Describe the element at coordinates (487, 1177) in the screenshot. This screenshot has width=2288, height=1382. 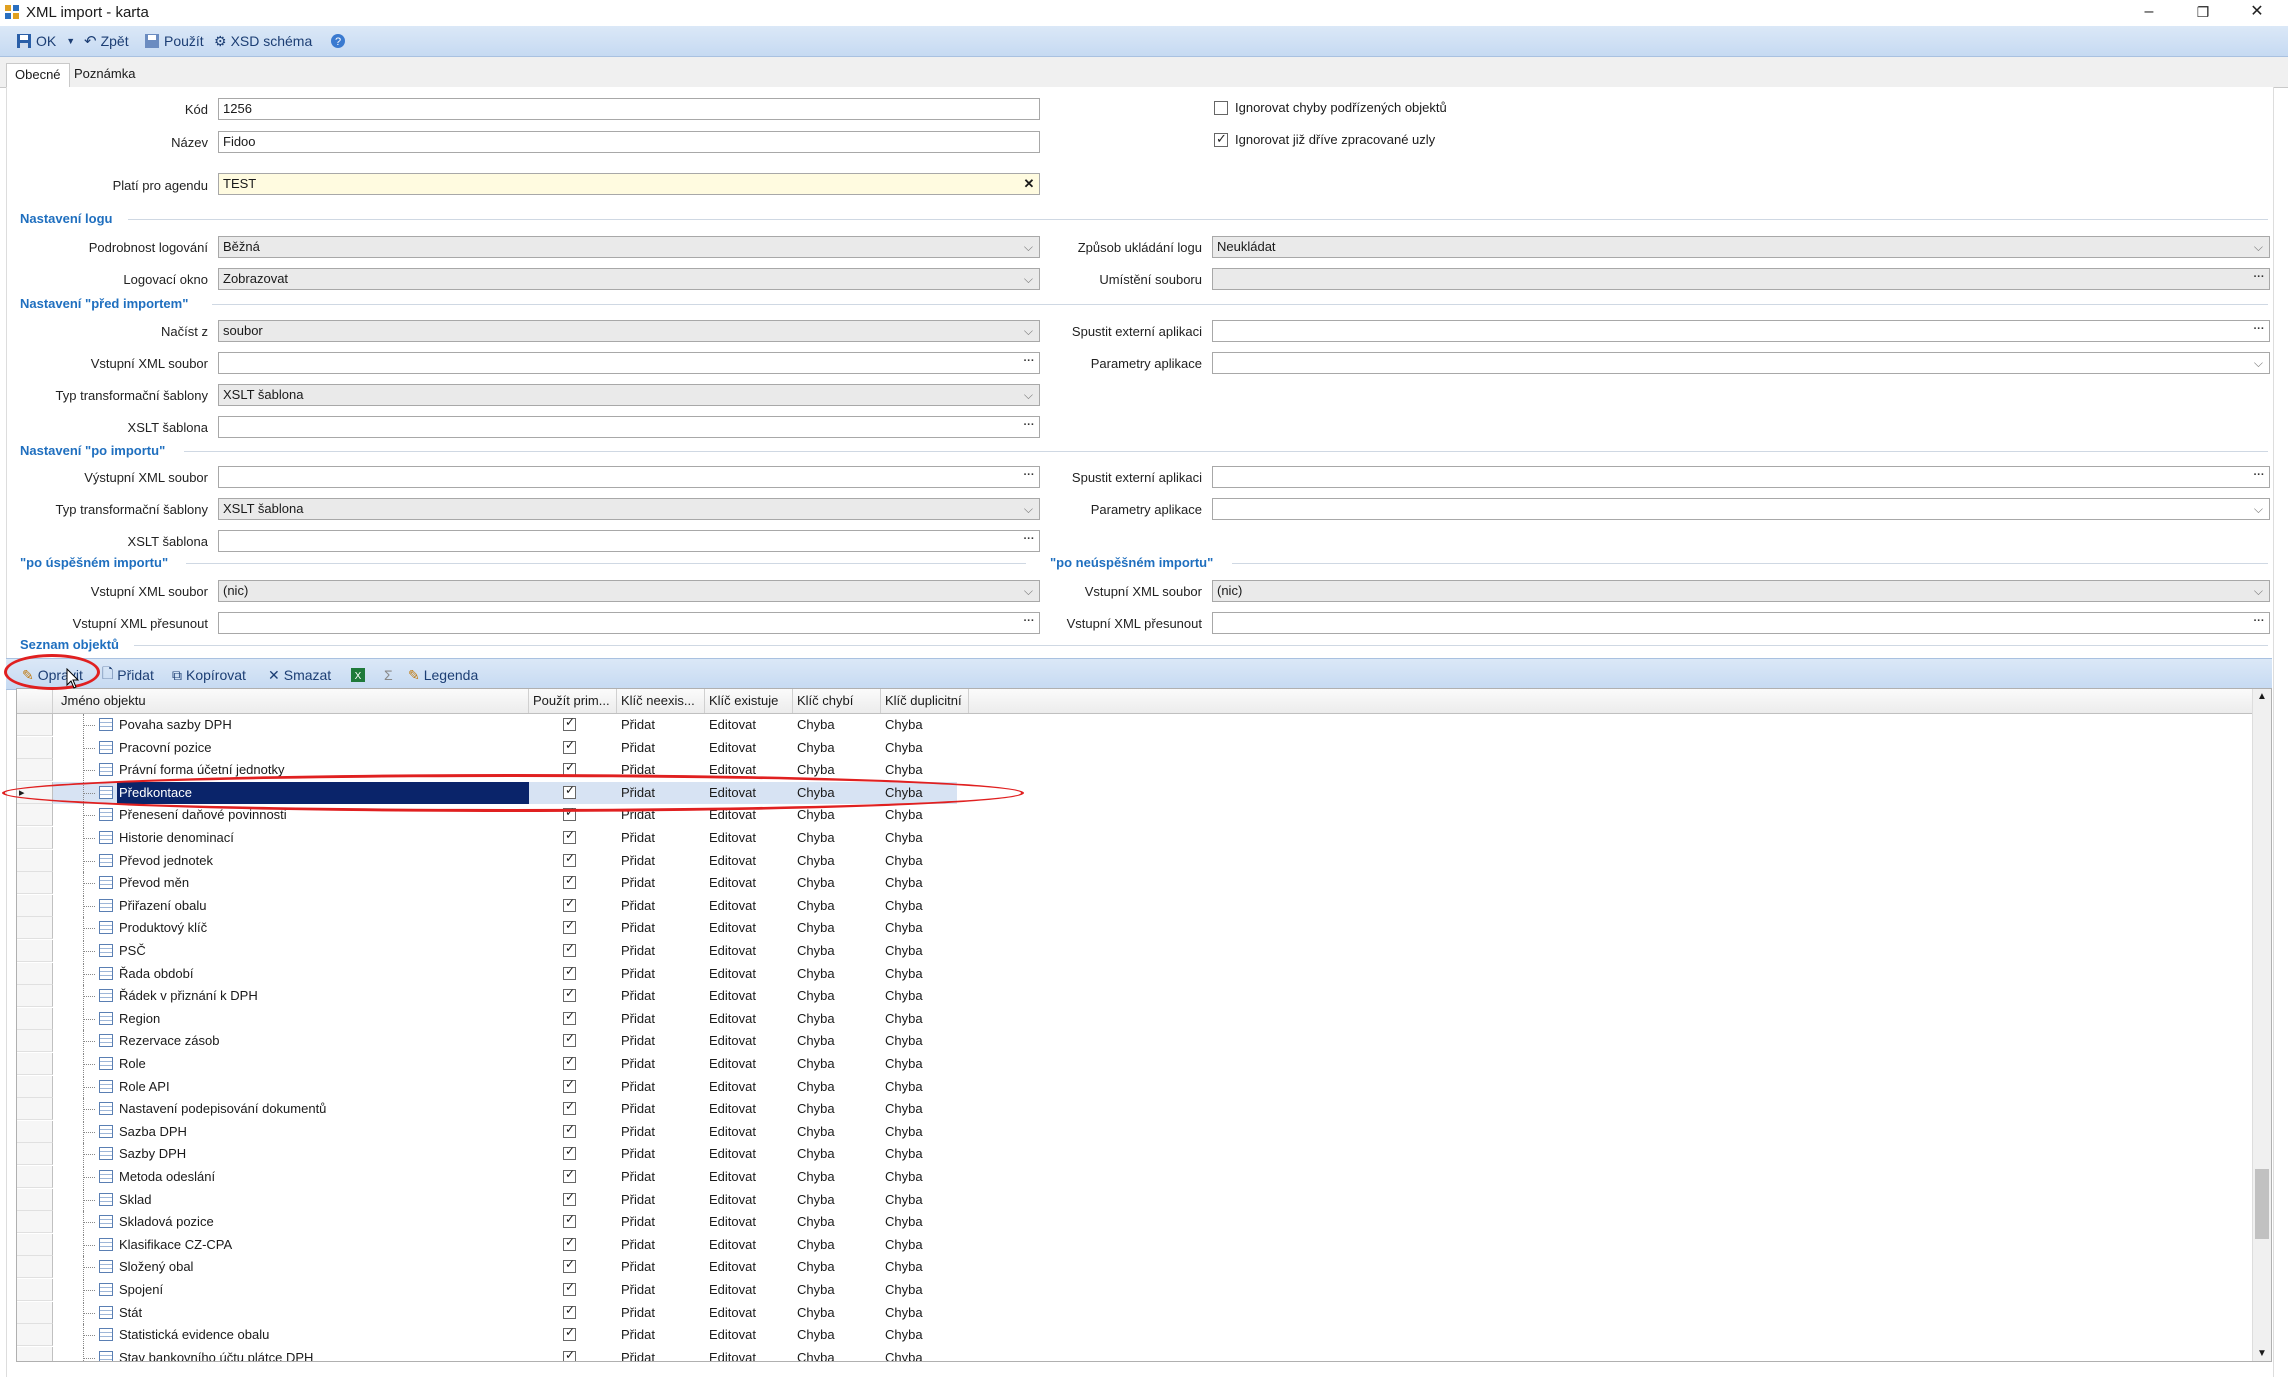
I see `table-row: Metoda odesláníPřidatEditovatChybaChyba` at that location.